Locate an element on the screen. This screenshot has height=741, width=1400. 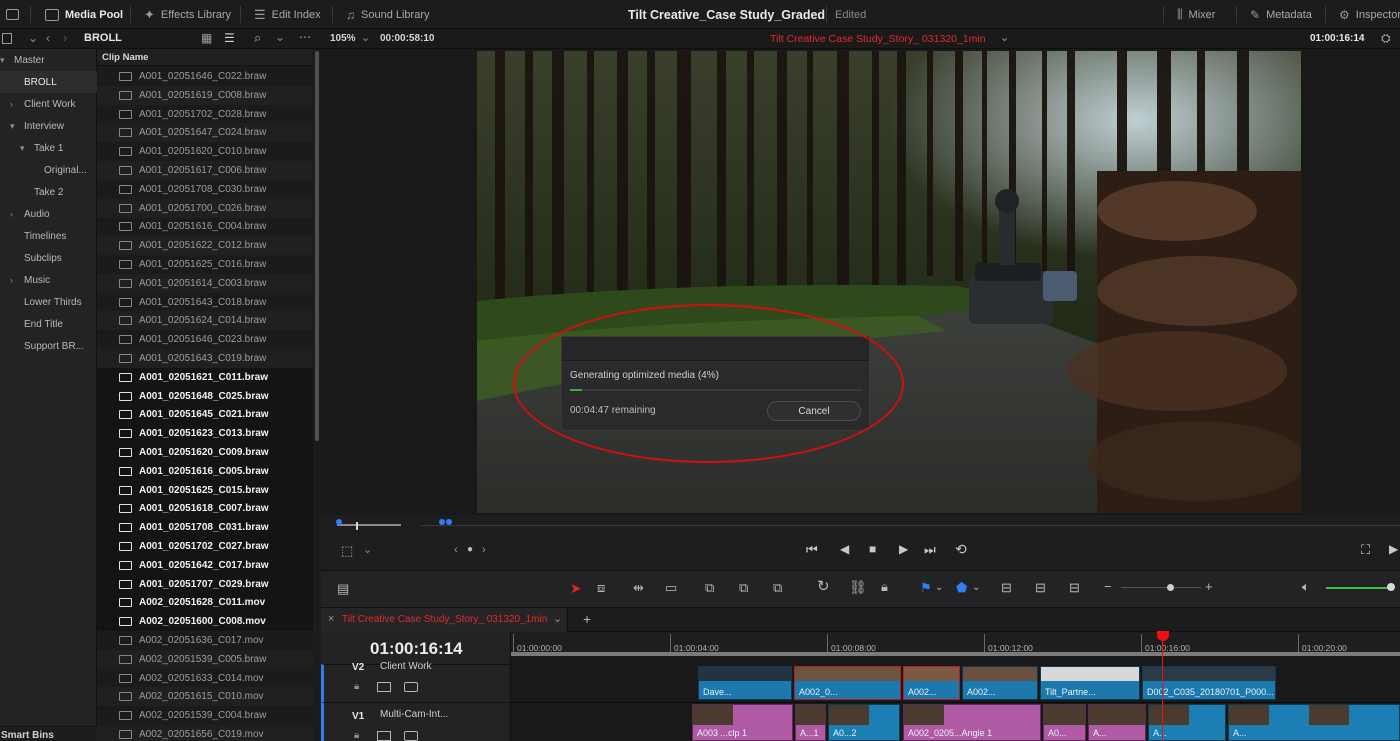
search-icon: ⌕ is located at coordinates (257, 38).